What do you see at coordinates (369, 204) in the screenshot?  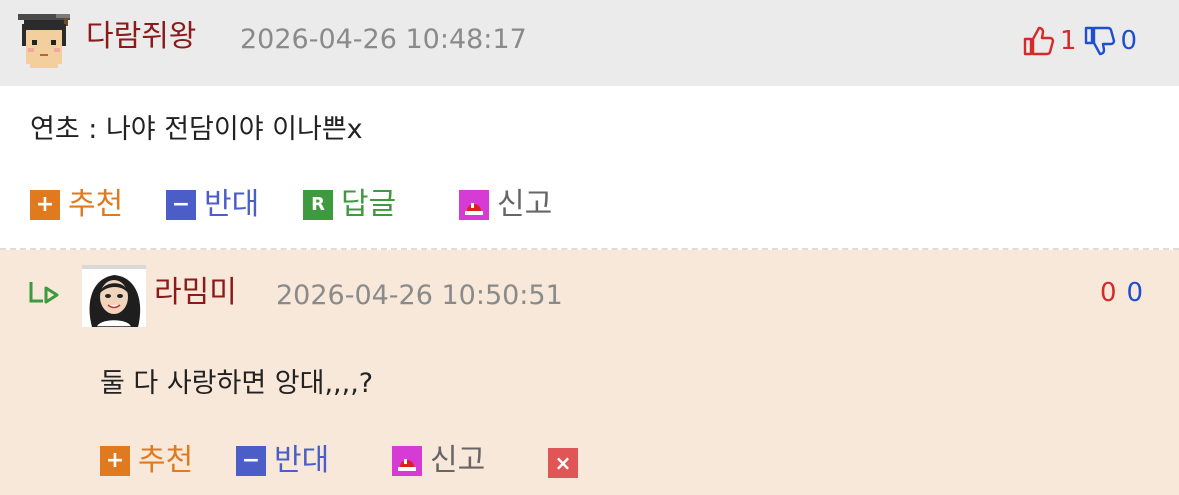 I see `reply-label: 답글` at bounding box center [369, 204].